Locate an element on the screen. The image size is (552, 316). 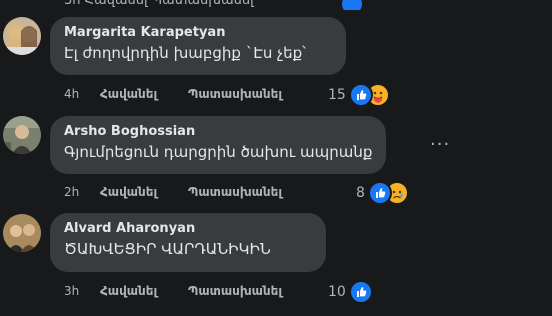
reaction-summary: 10 is located at coordinates (350, 292).